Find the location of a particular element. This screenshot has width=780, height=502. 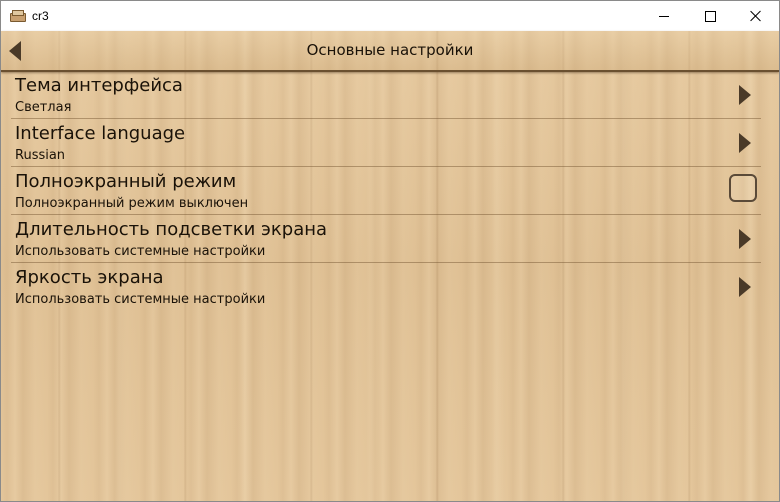

close-button is located at coordinates (756, 16).